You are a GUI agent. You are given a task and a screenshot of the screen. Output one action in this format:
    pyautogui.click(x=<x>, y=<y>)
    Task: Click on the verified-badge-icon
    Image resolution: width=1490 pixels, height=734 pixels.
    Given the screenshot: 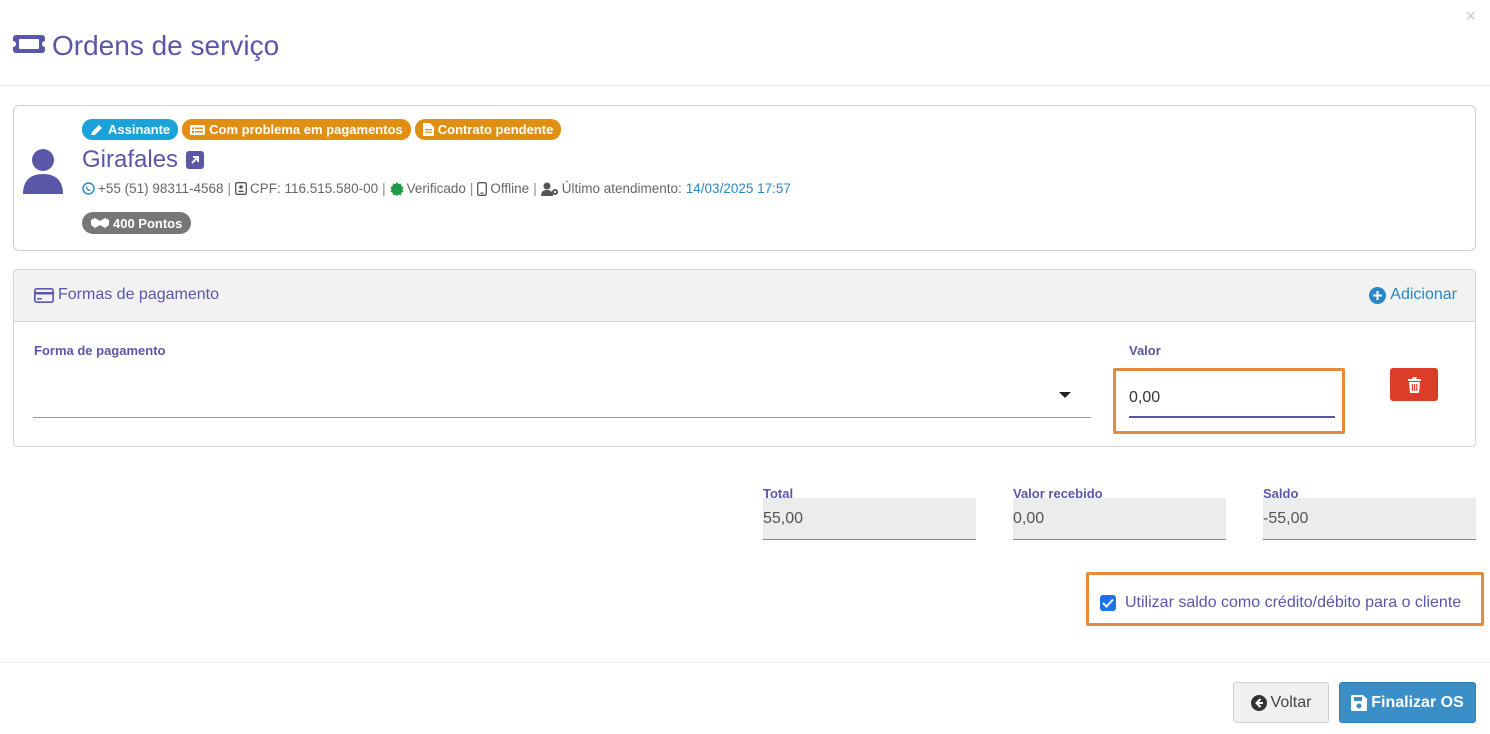 What is the action you would take?
    pyautogui.click(x=397, y=188)
    